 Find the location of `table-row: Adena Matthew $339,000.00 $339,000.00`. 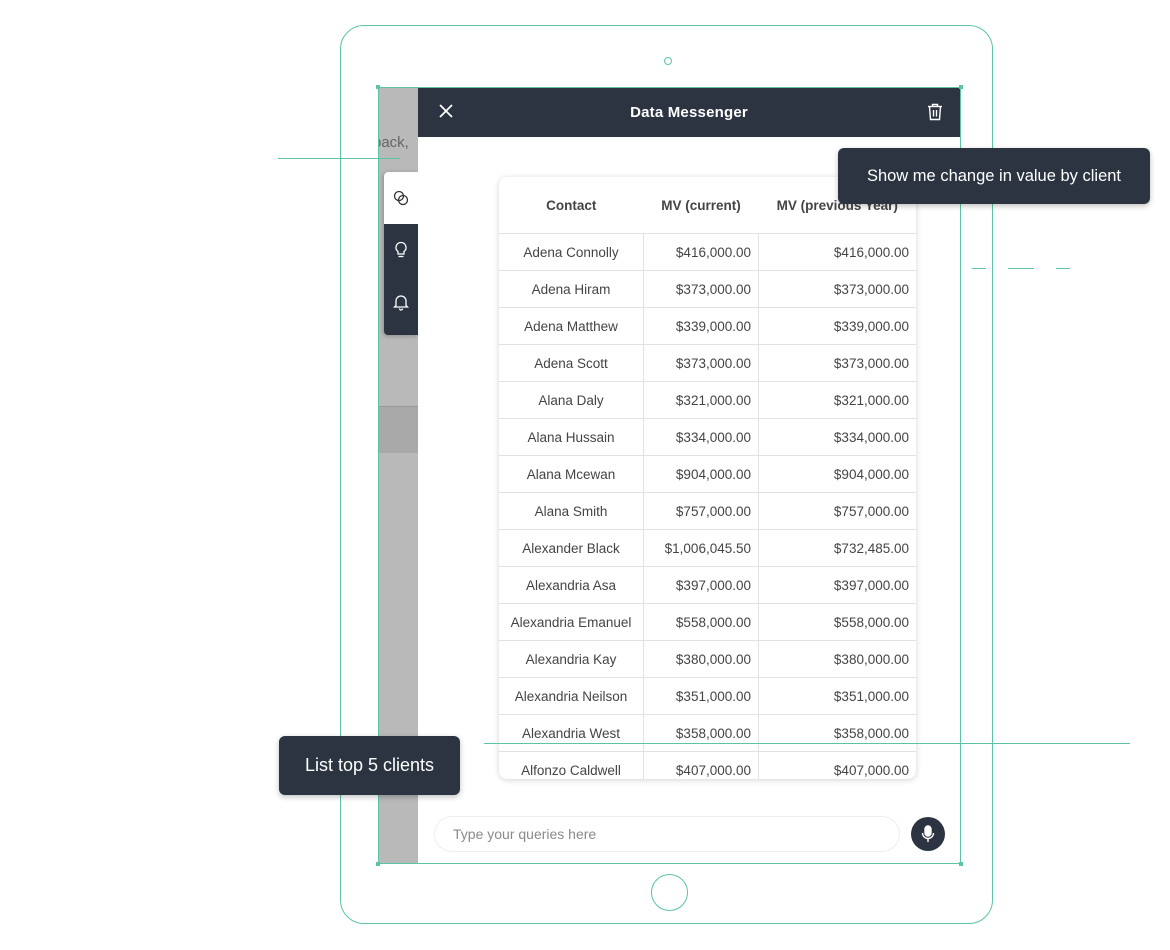

table-row: Adena Matthew $339,000.00 $339,000.00 is located at coordinates (707, 326).